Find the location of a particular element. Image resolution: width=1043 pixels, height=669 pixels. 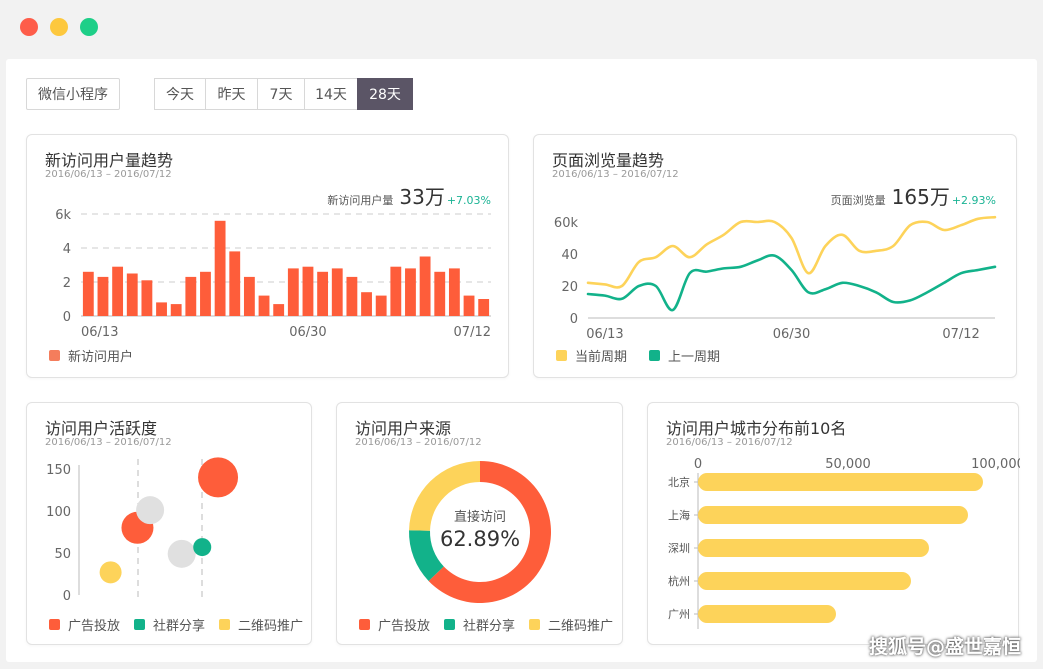

category-label: 杭州 is located at coordinates (679, 581).